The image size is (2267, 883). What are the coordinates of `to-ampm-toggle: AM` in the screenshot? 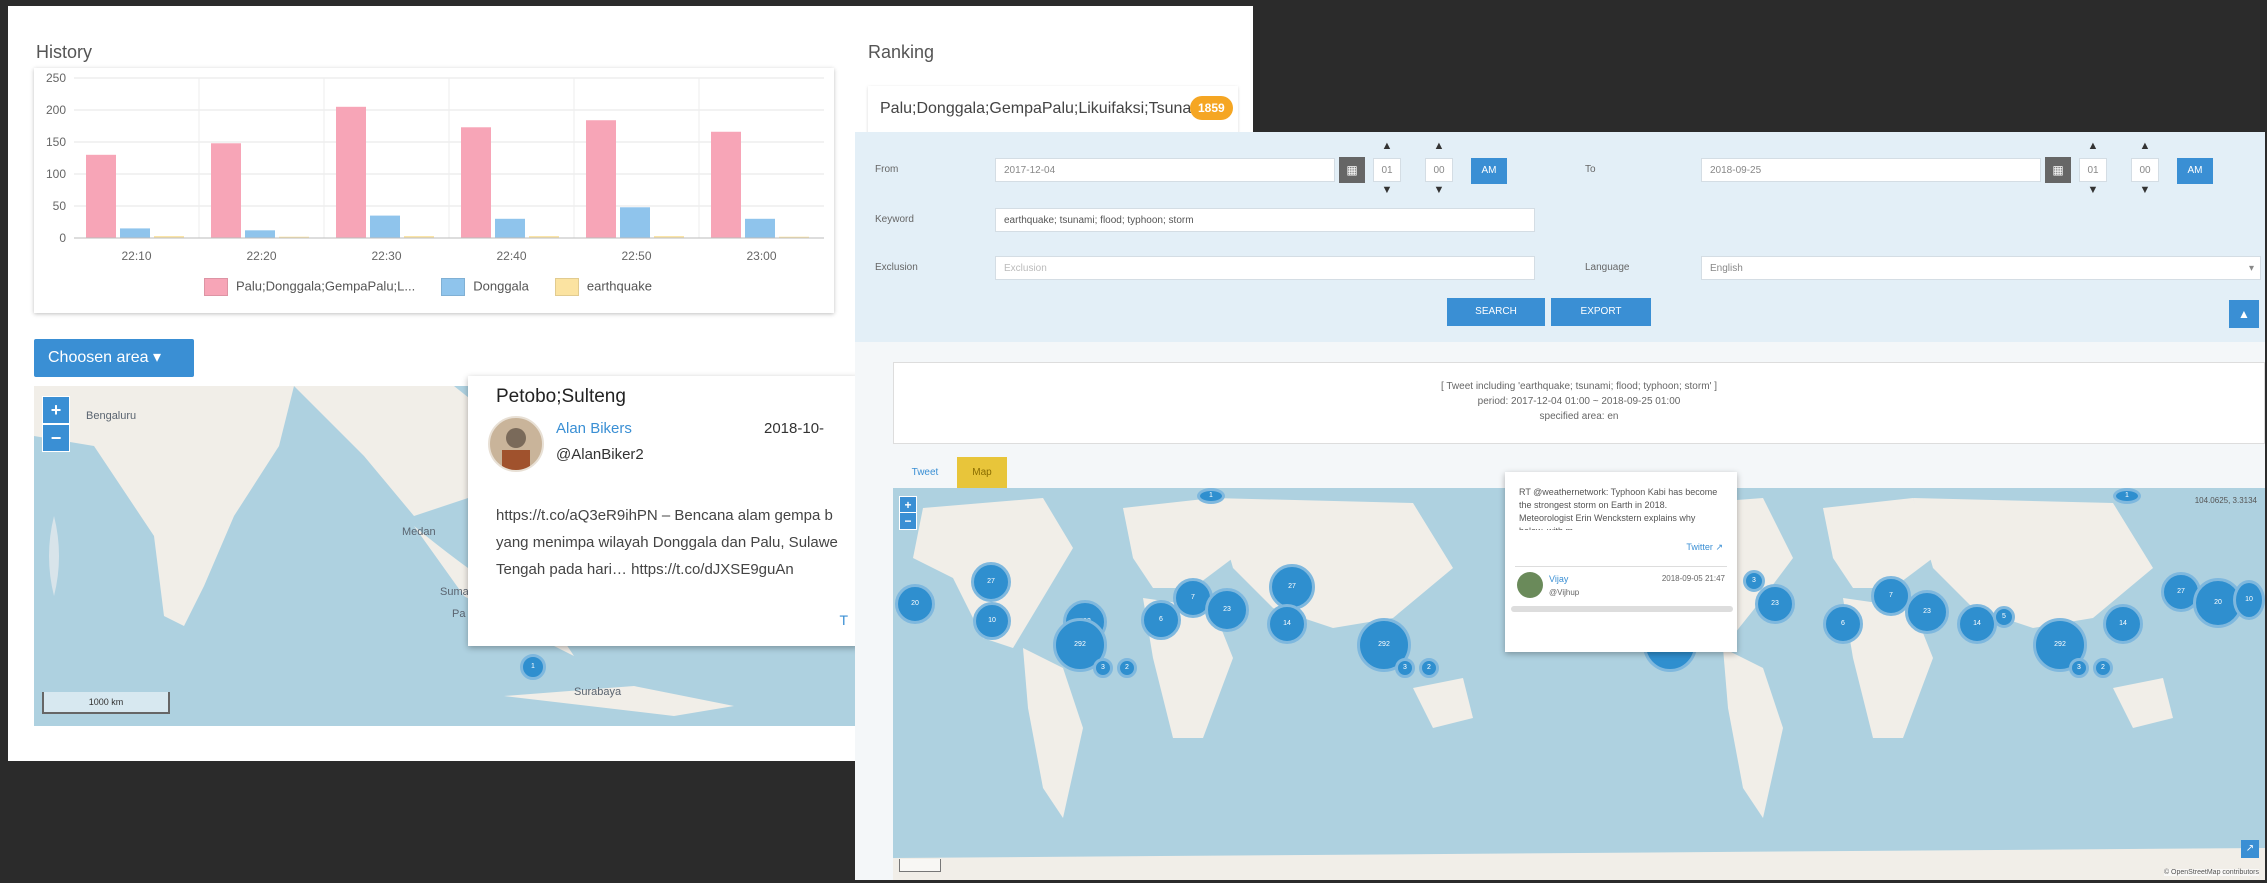 It's located at (2195, 171).